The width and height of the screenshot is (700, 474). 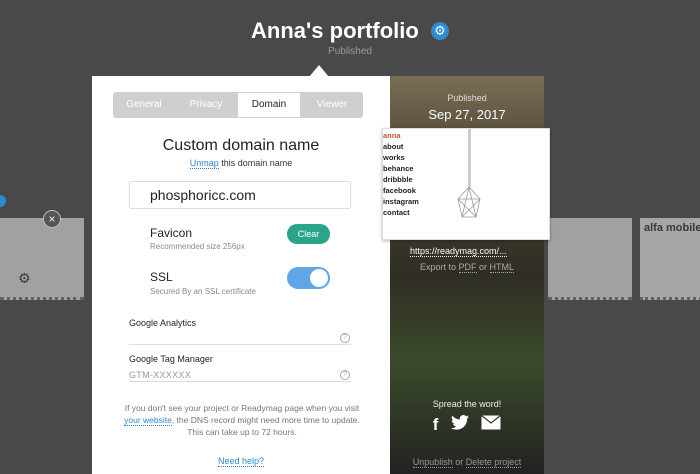 I want to click on google-analytics-label: Google Analytics, so click(x=163, y=323).